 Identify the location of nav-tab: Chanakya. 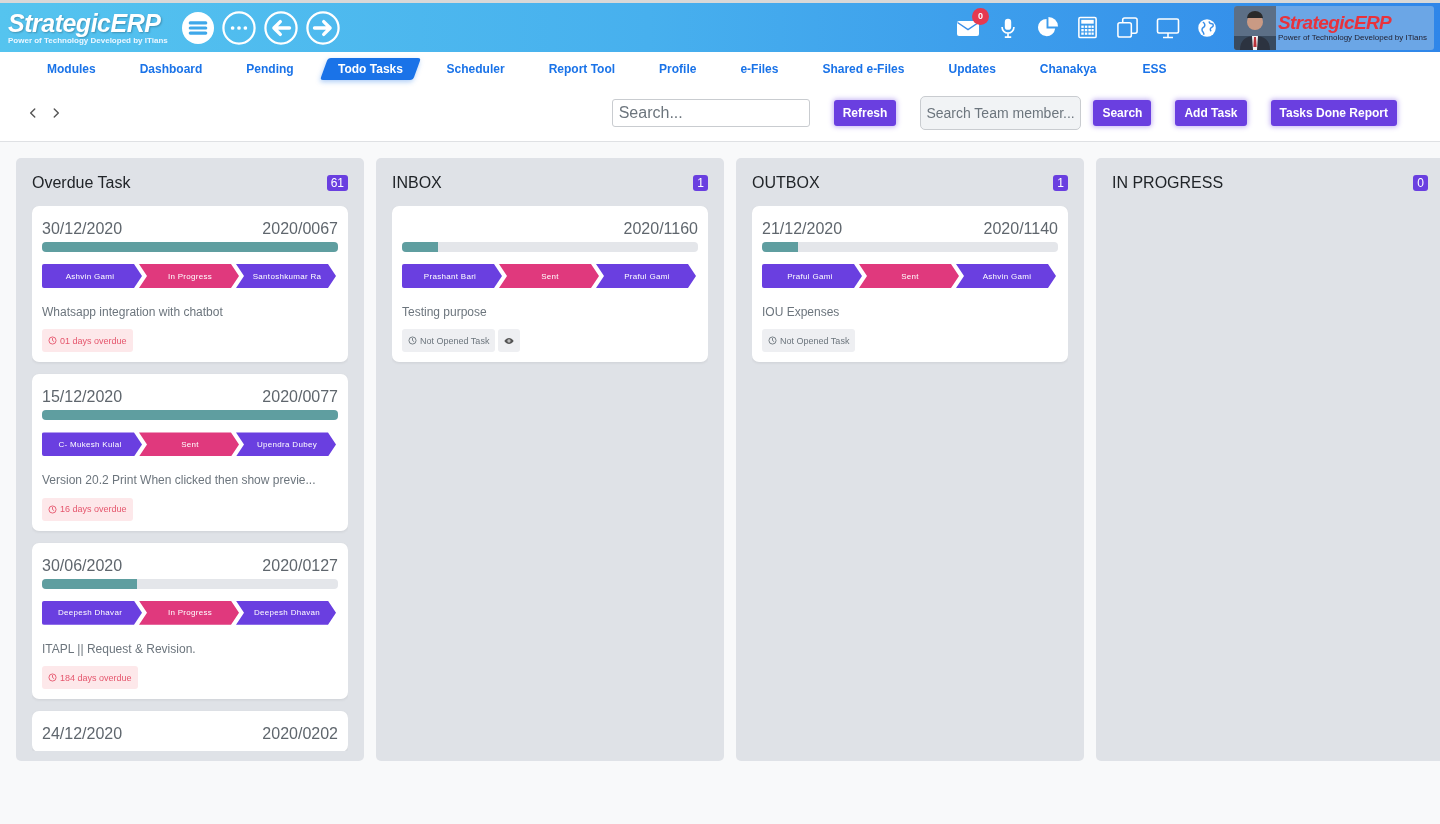
(1068, 68).